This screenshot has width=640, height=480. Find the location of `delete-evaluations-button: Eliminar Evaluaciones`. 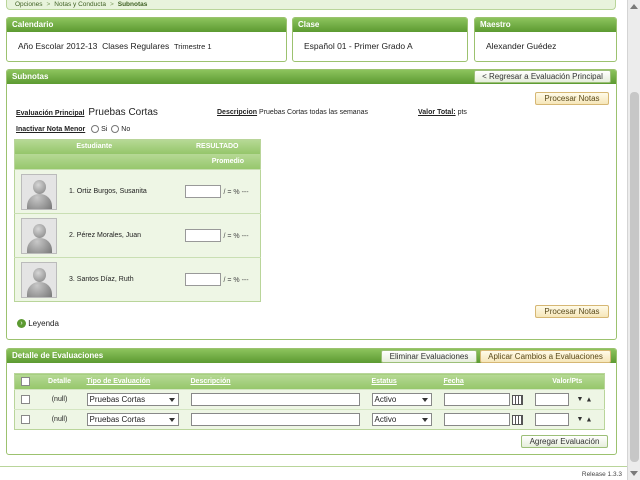

delete-evaluations-button: Eliminar Evaluaciones is located at coordinates (429, 356).